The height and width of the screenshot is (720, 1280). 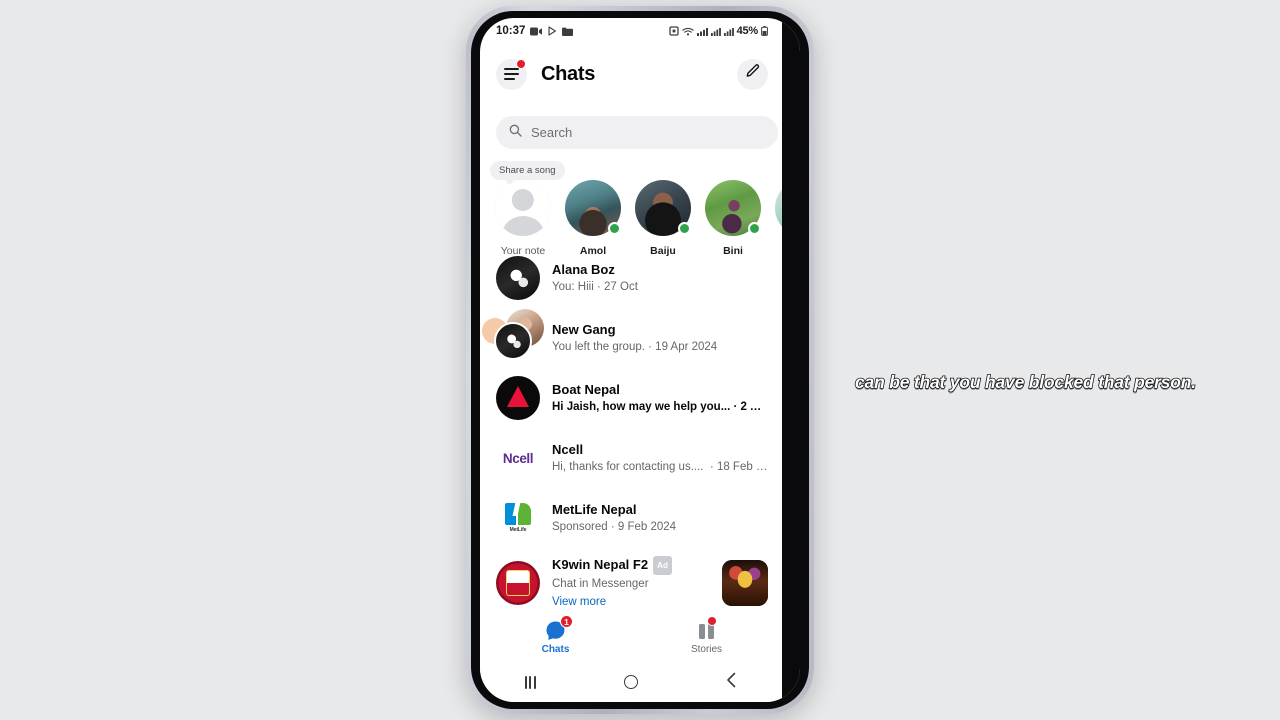 I want to click on status-time: 10:37, so click(x=511, y=31).